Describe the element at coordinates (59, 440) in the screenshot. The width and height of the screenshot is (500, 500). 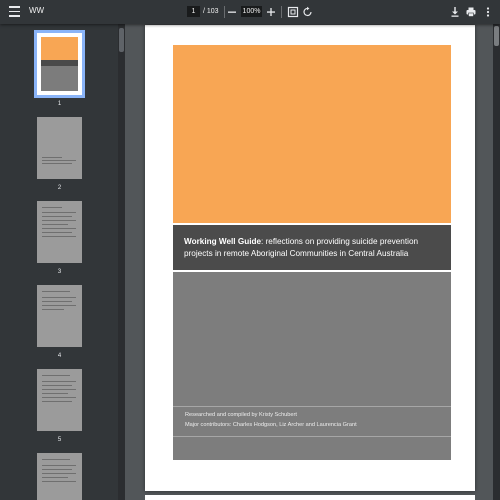
I see `thumbnail-number: 5` at that location.